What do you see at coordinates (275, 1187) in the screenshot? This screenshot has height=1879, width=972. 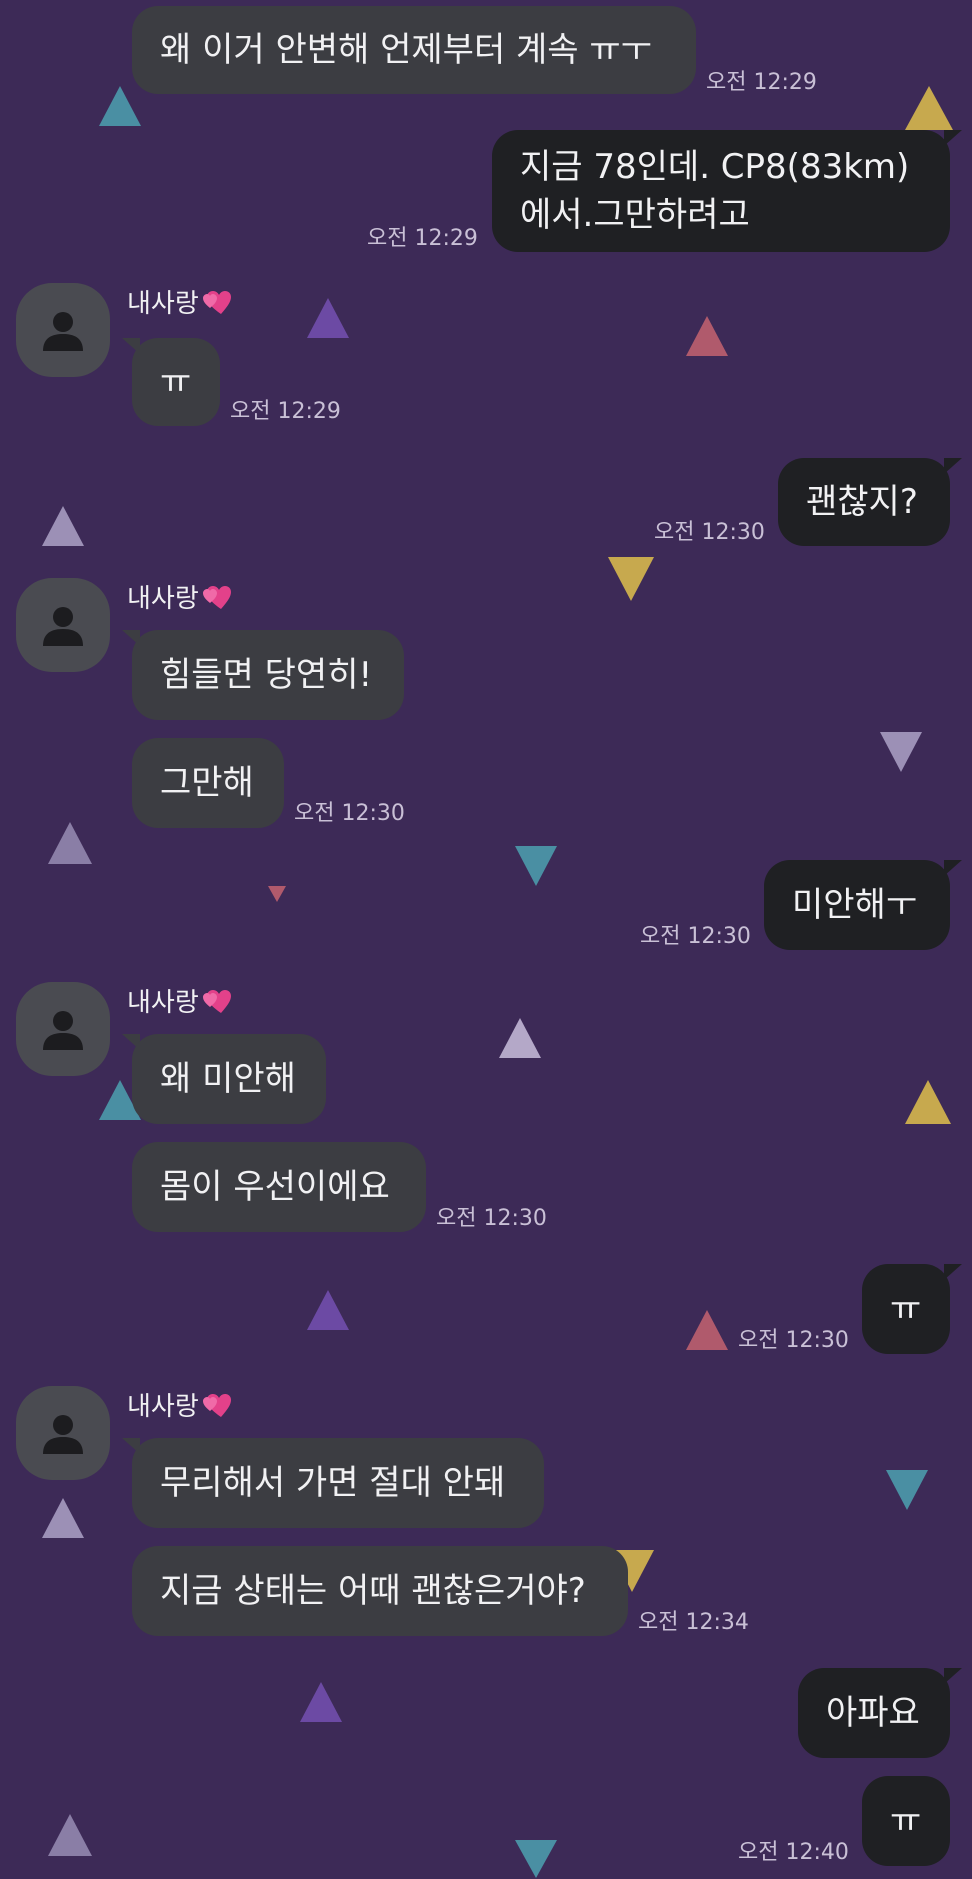 I see `message-text: 몸이 우선이에요` at bounding box center [275, 1187].